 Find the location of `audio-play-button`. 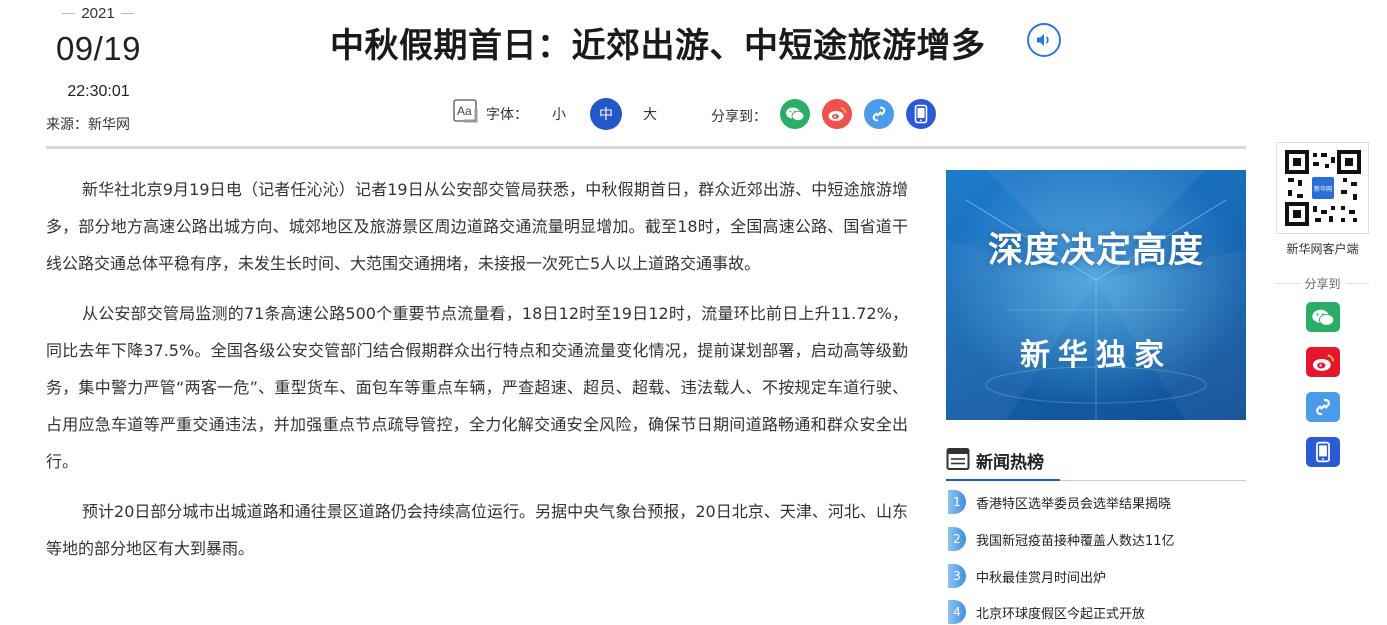

audio-play-button is located at coordinates (1044, 40).